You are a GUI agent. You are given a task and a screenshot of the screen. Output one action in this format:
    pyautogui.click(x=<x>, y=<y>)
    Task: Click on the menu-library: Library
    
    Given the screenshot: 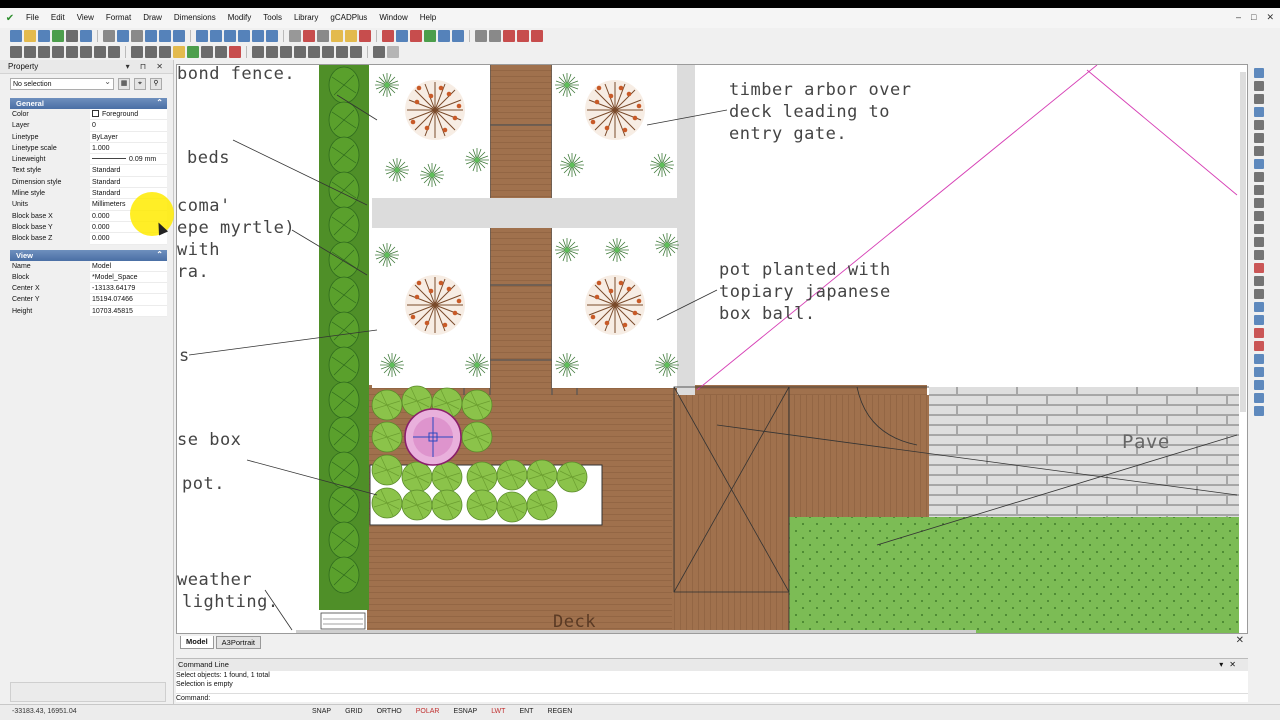 What is the action you would take?
    pyautogui.click(x=306, y=18)
    